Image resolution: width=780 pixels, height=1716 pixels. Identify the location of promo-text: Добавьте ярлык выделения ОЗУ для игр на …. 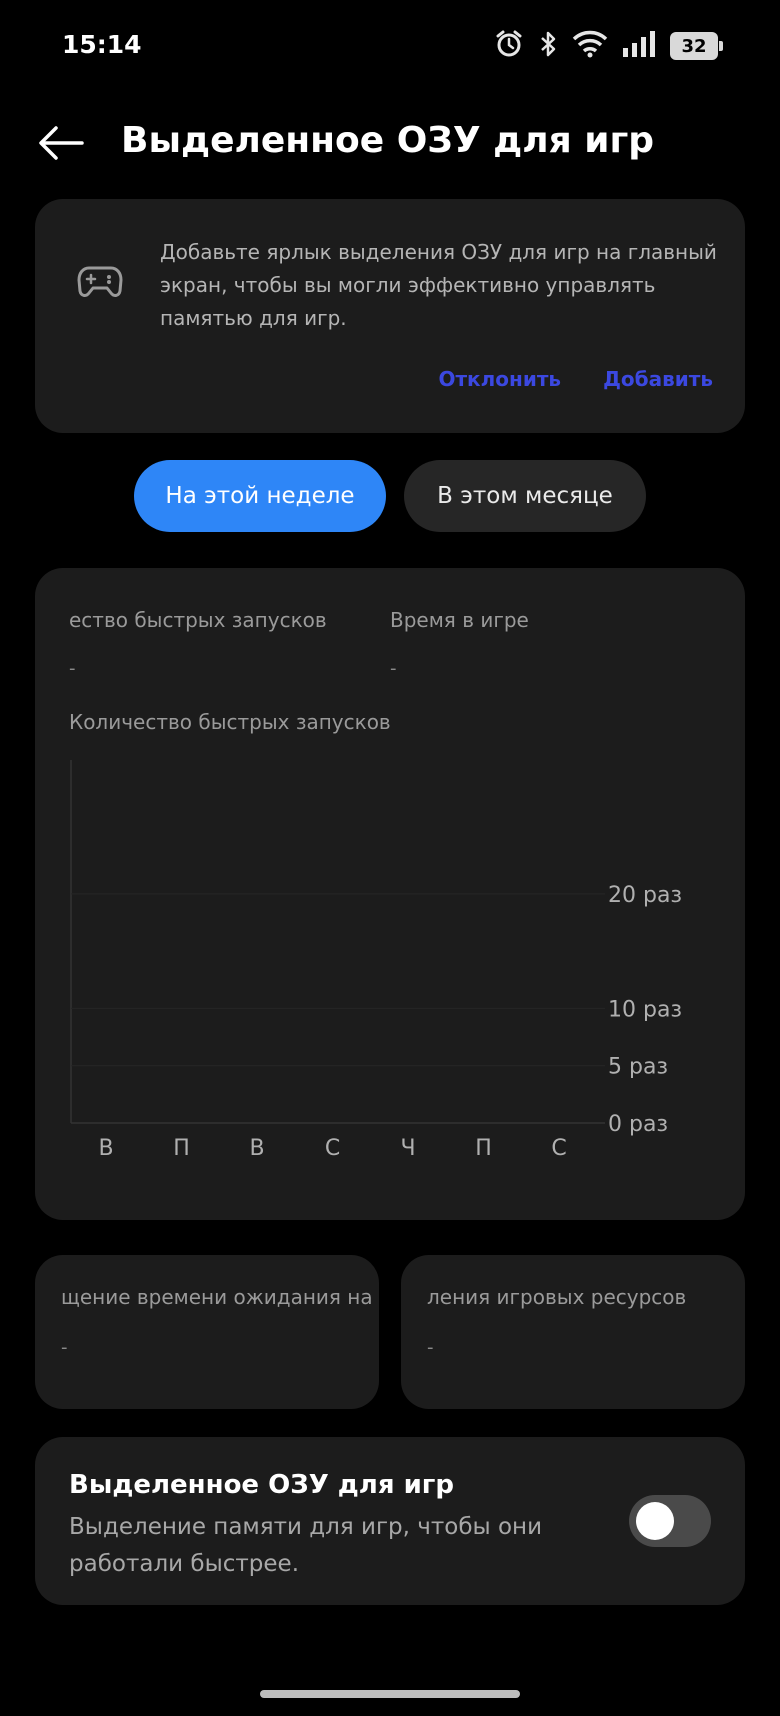
(438, 285).